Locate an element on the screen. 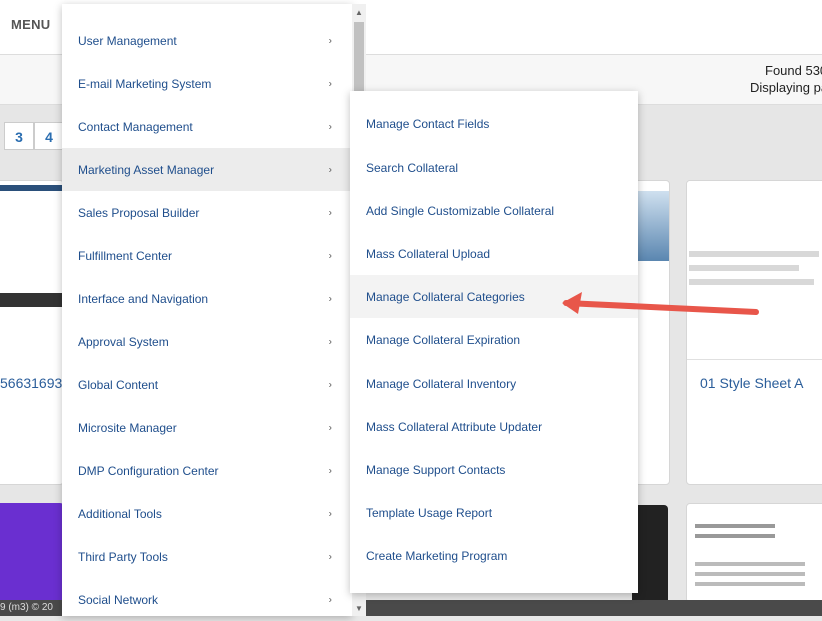 This screenshot has width=822, height=621. menu-item-sales-proposal-builder: Sales Proposal Builder › is located at coordinates (207, 212).